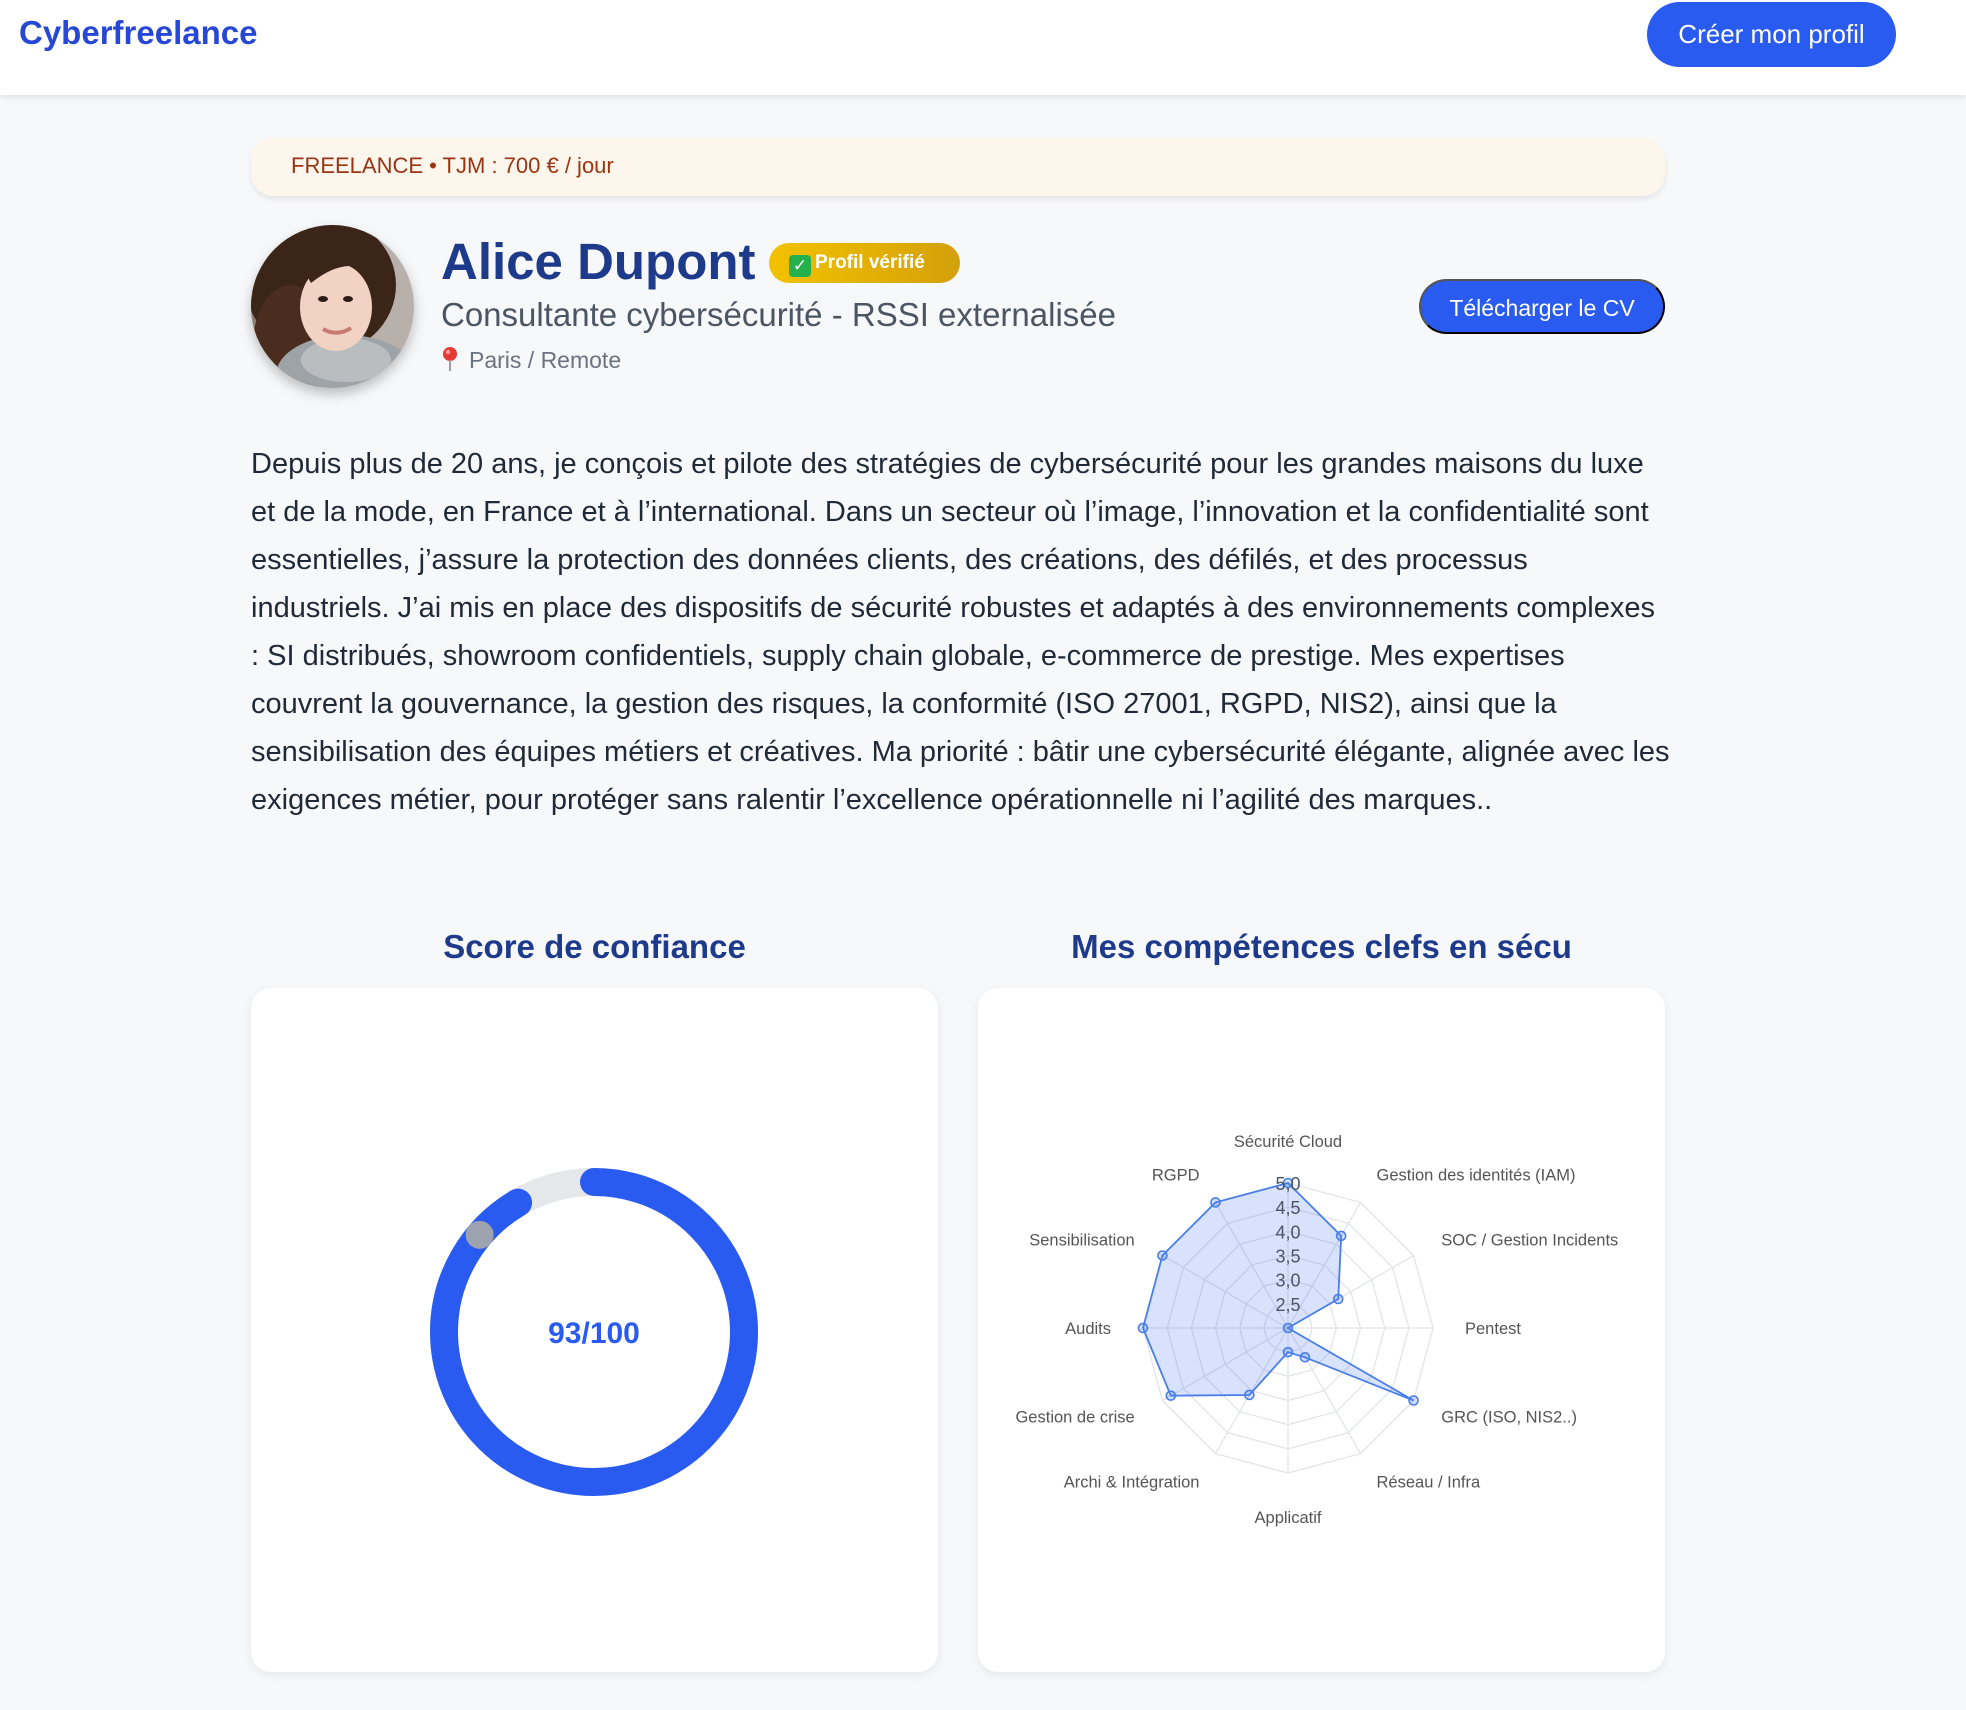  I want to click on create-profile-button: Créer mon profil, so click(1771, 34).